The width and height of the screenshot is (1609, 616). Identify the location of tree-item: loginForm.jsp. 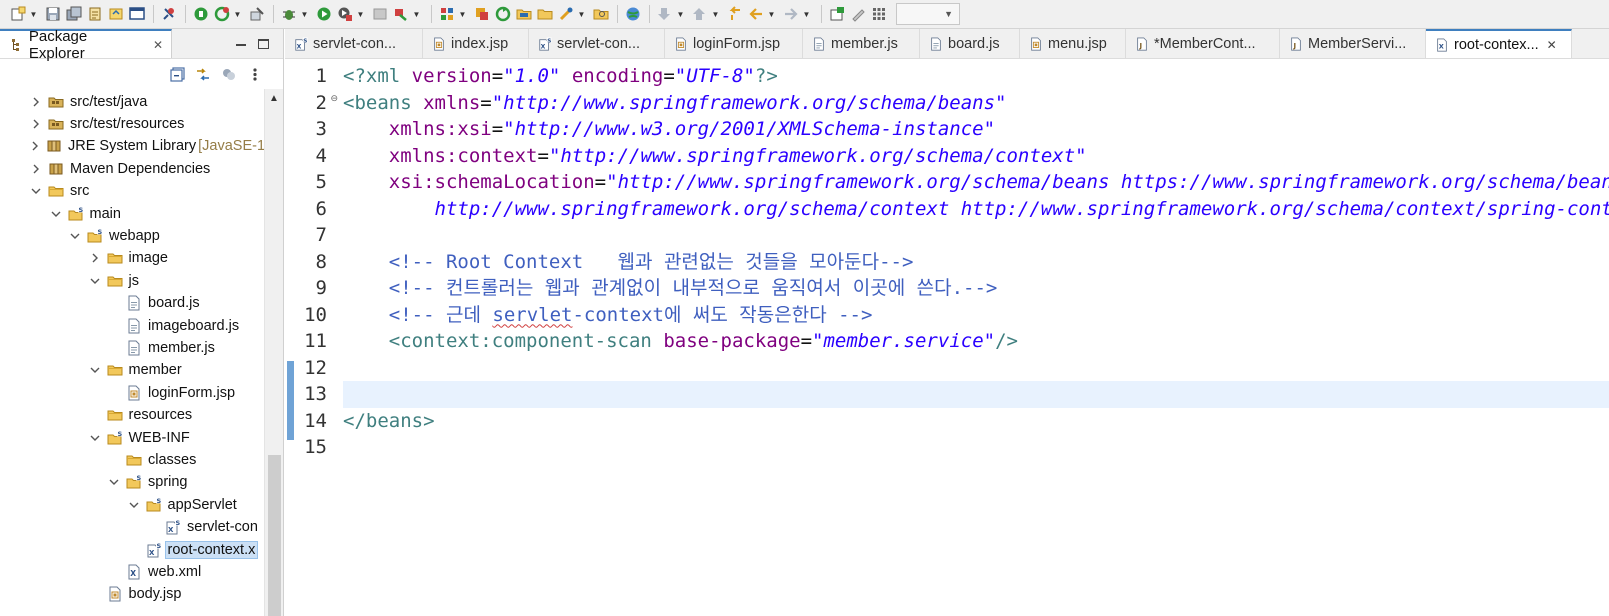
(132, 392).